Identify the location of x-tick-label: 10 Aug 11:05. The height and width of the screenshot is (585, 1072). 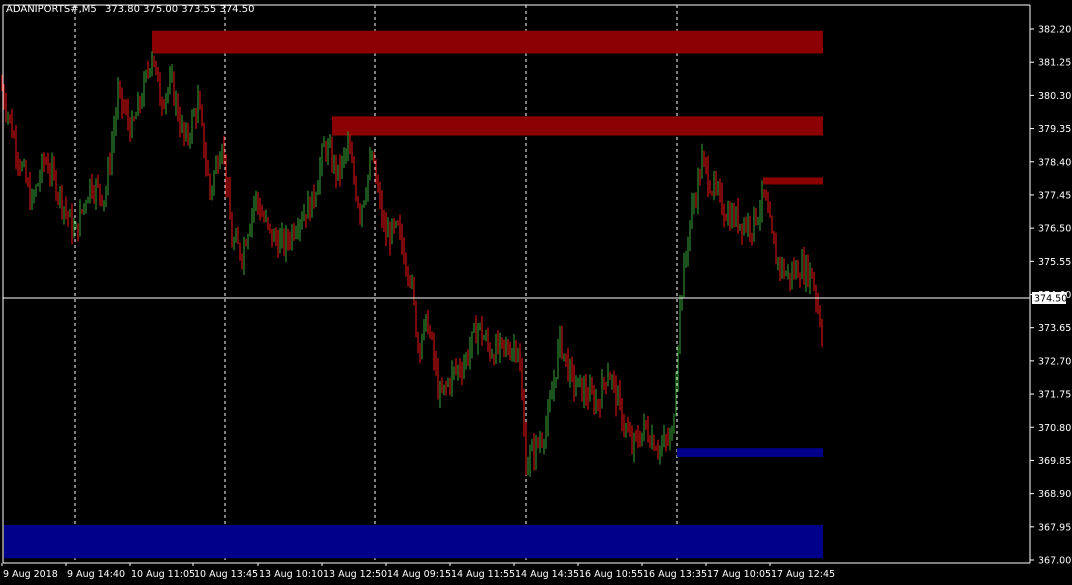
(163, 574).